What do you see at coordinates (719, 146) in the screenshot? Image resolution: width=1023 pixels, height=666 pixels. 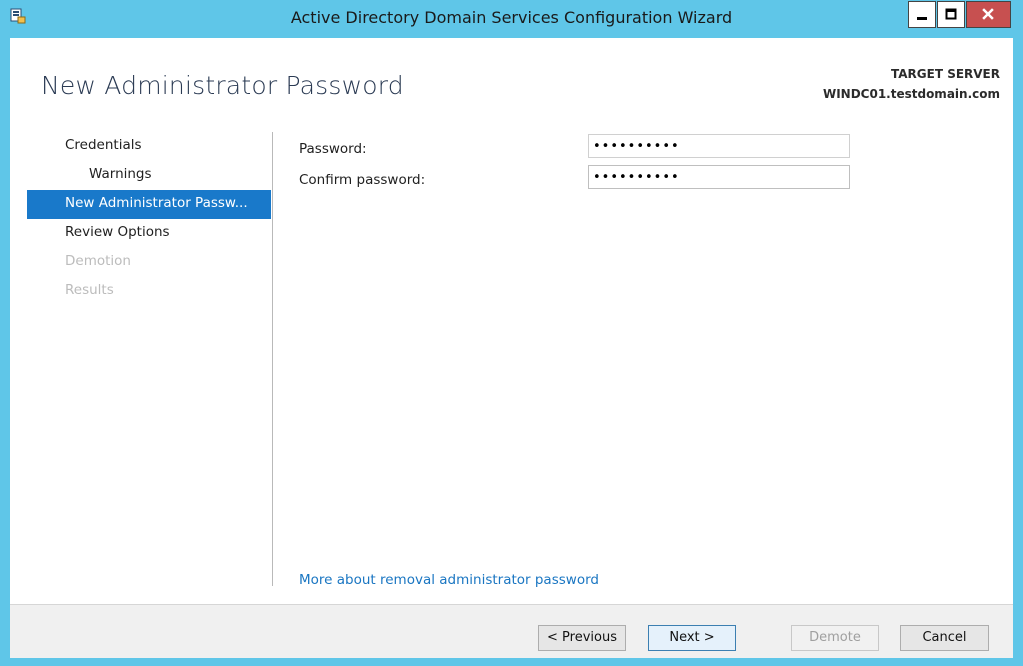 I see `password-field` at bounding box center [719, 146].